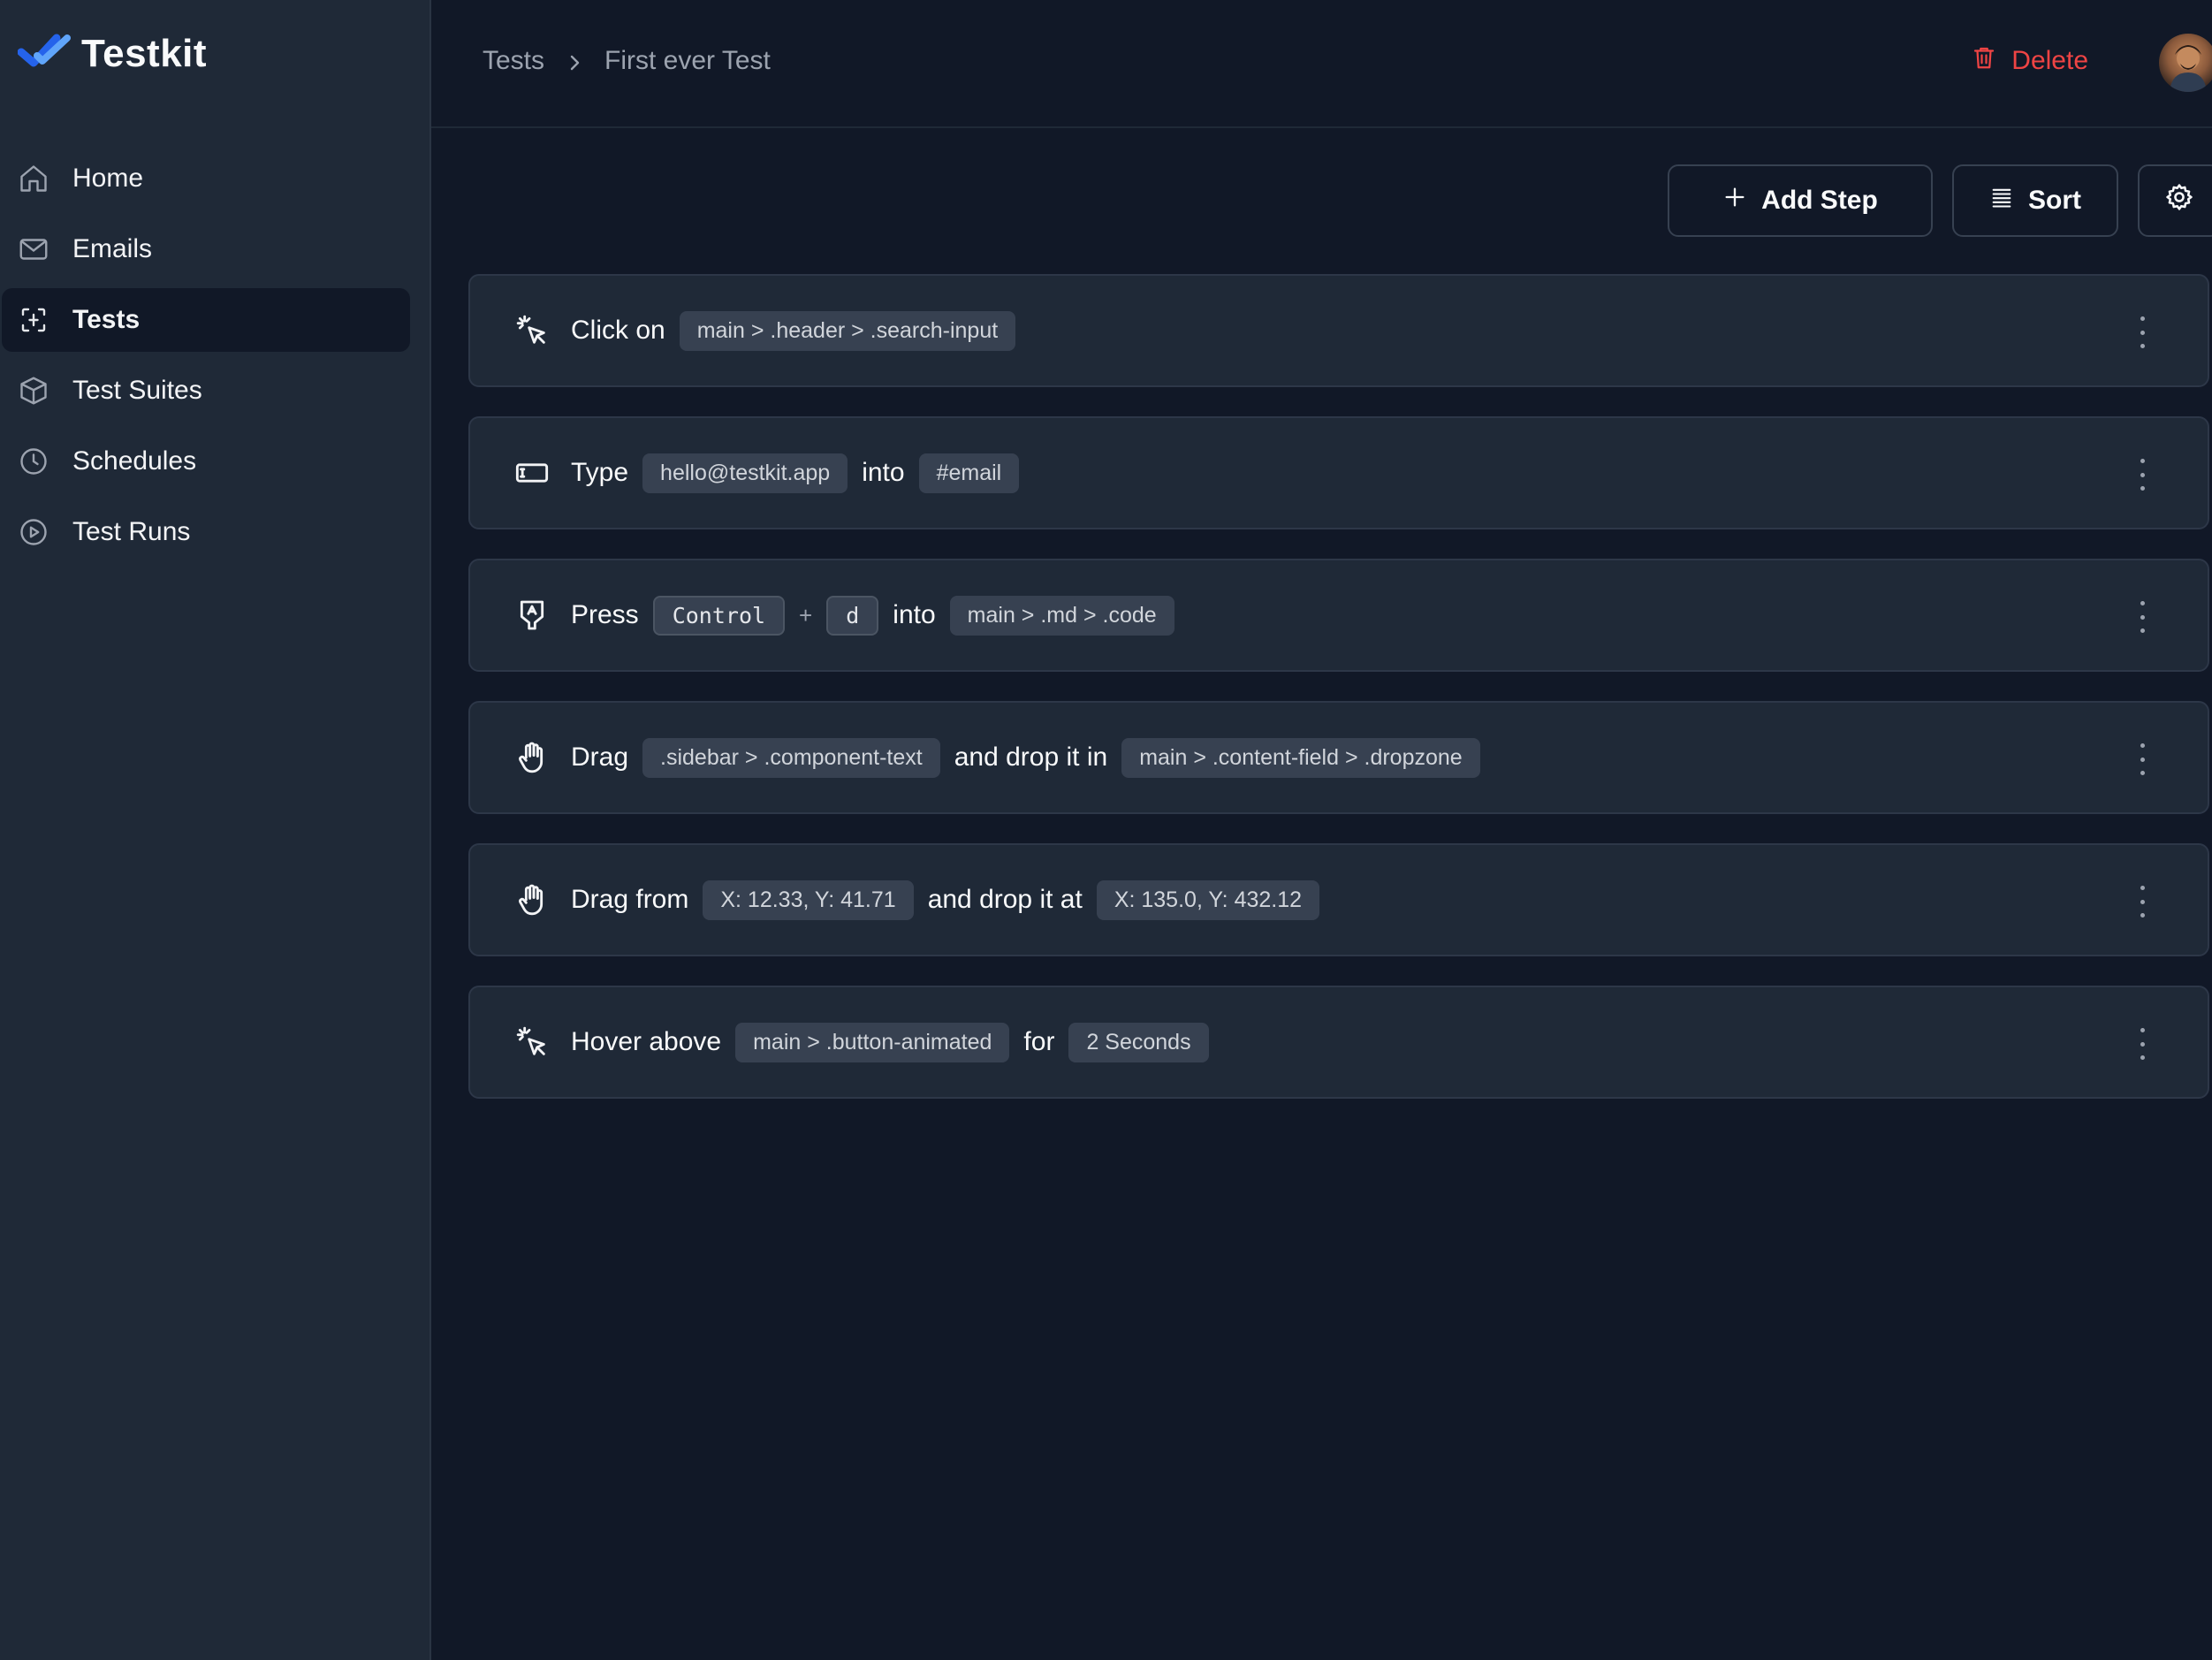 This screenshot has width=2212, height=1660. Describe the element at coordinates (806, 615) in the screenshot. I see `key-combo-plus: +` at that location.